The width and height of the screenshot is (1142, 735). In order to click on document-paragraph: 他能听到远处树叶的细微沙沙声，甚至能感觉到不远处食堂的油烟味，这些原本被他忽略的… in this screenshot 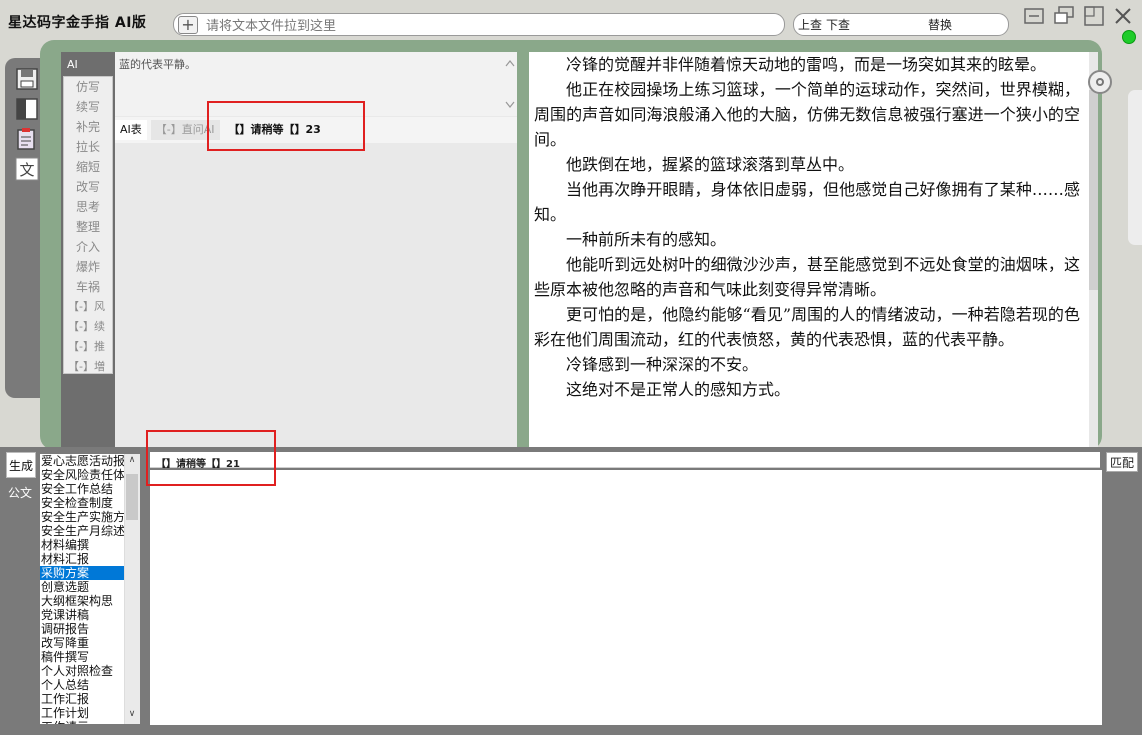, I will do `click(807, 277)`.